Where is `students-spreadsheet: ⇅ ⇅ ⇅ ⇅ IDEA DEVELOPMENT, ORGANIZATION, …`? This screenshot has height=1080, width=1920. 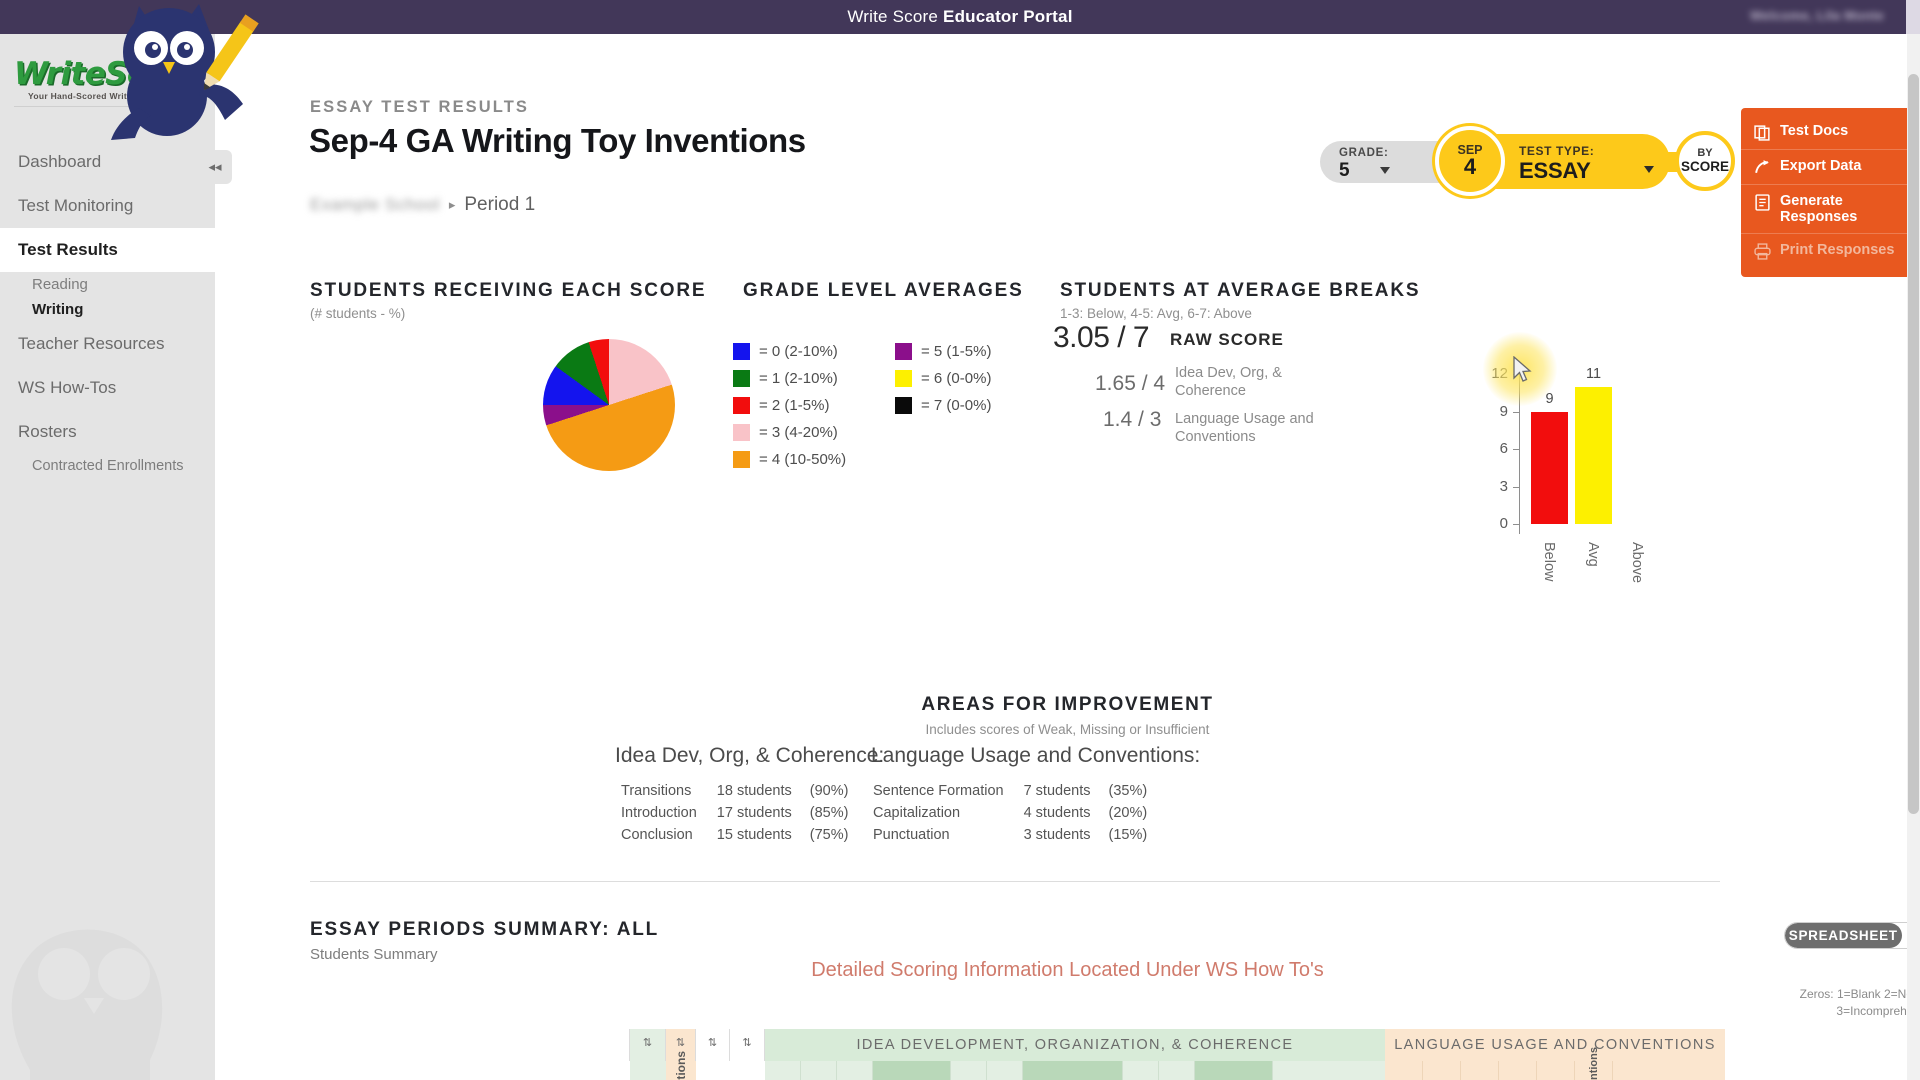
students-spreadsheet: ⇅ ⇅ ⇅ ⇅ IDEA DEVELOPMENT, ORGANIZATION, … is located at coordinates (1145, 1054).